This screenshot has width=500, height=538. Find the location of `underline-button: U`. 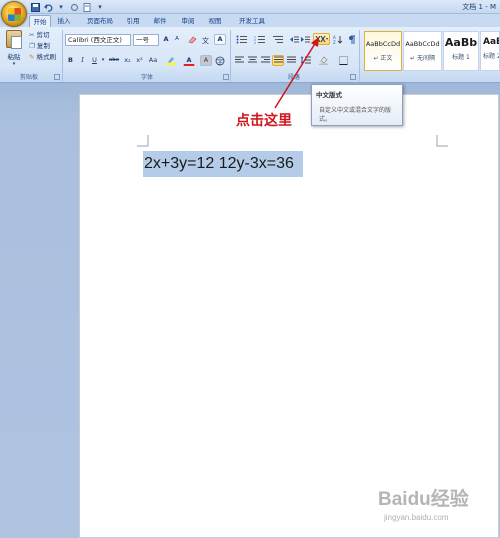

underline-button: U is located at coordinates (94, 60).